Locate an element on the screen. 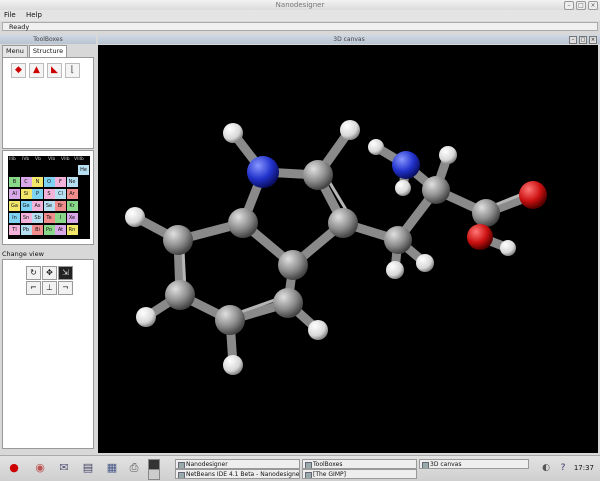  element-at: At is located at coordinates (60, 230).